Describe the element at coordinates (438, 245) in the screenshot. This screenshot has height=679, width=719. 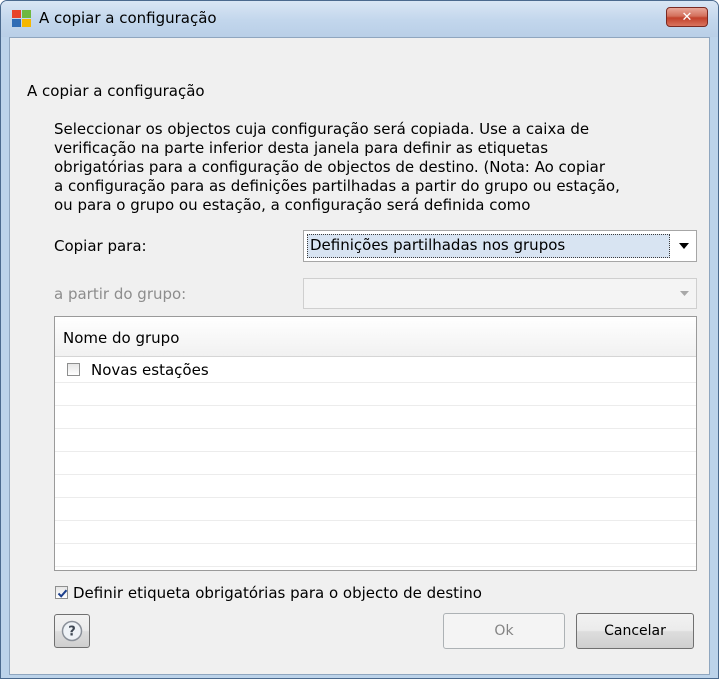
I see `copy-to-value: Definições partilhadas nos grupos` at that location.